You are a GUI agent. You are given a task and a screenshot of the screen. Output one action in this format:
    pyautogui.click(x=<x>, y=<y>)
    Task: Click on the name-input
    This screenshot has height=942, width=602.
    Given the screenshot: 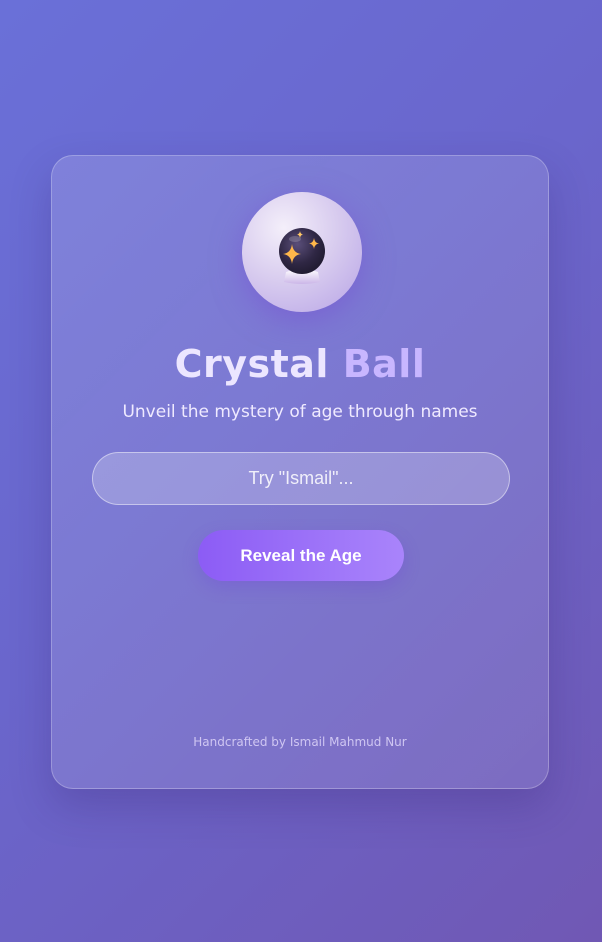 What is the action you would take?
    pyautogui.click(x=301, y=478)
    